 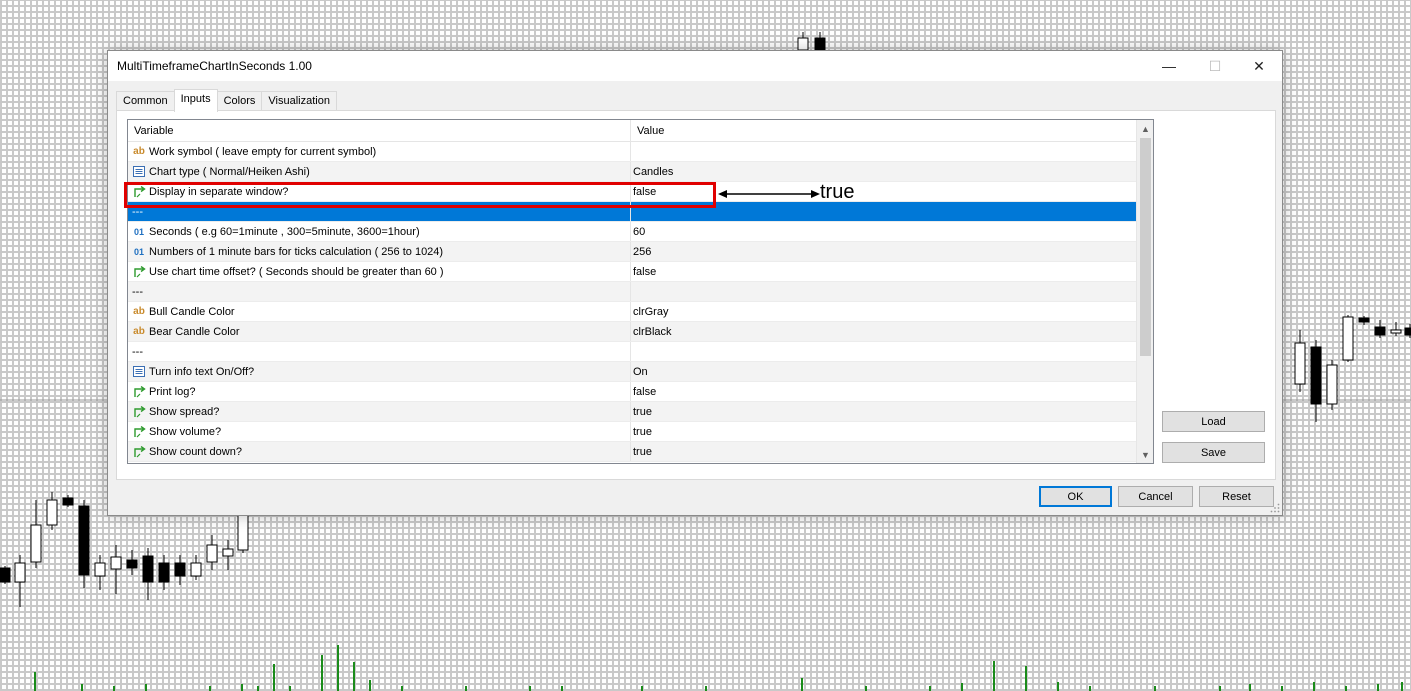 I want to click on save-button: Save, so click(x=1213, y=452).